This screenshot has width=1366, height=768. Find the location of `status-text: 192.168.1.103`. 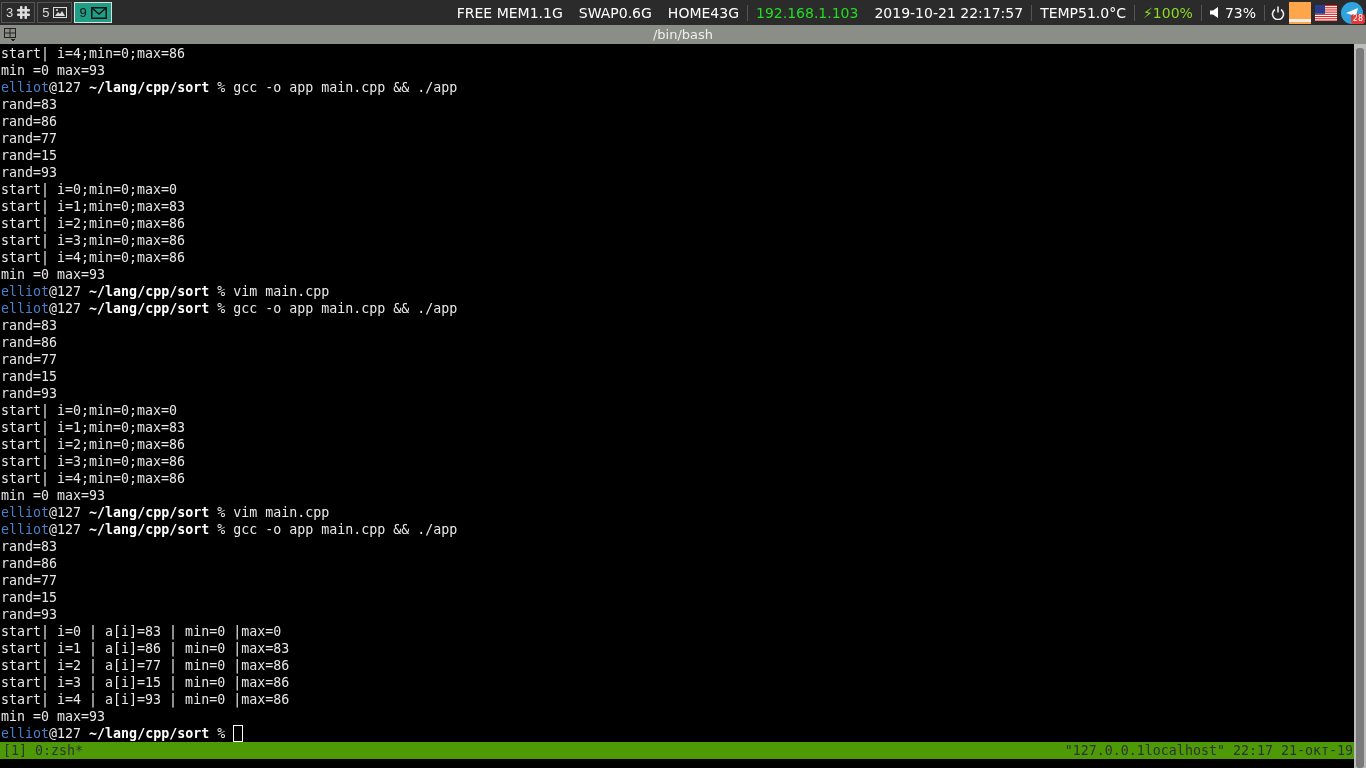

status-text: 192.168.1.103 is located at coordinates (807, 12).